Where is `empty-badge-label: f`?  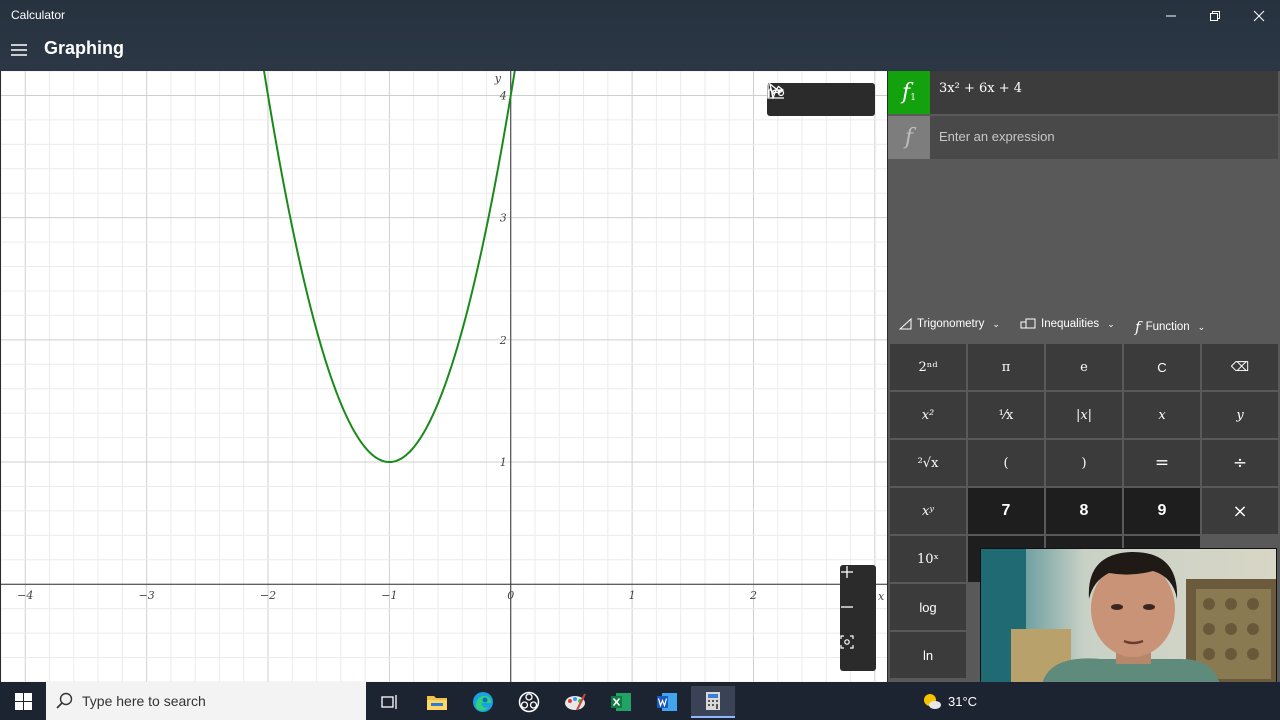
empty-badge-label: f is located at coordinates (909, 137).